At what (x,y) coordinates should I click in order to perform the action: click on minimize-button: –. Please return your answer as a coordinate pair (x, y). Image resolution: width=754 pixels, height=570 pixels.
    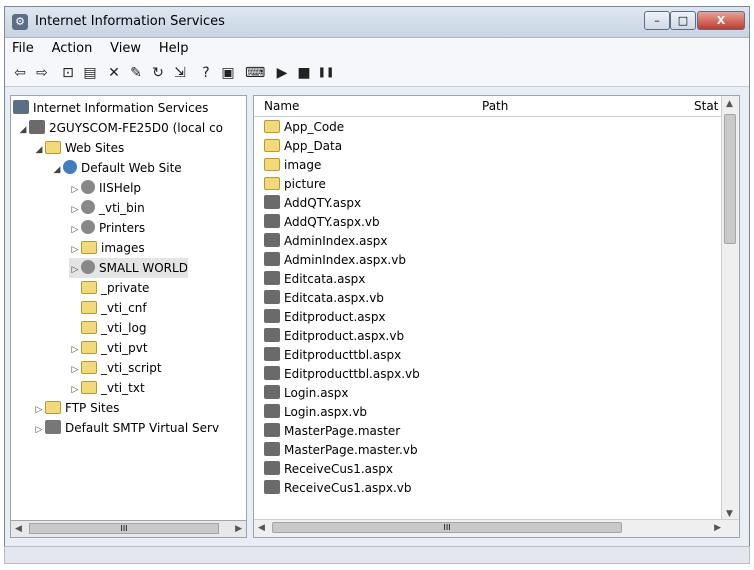
    Looking at the image, I should click on (657, 20).